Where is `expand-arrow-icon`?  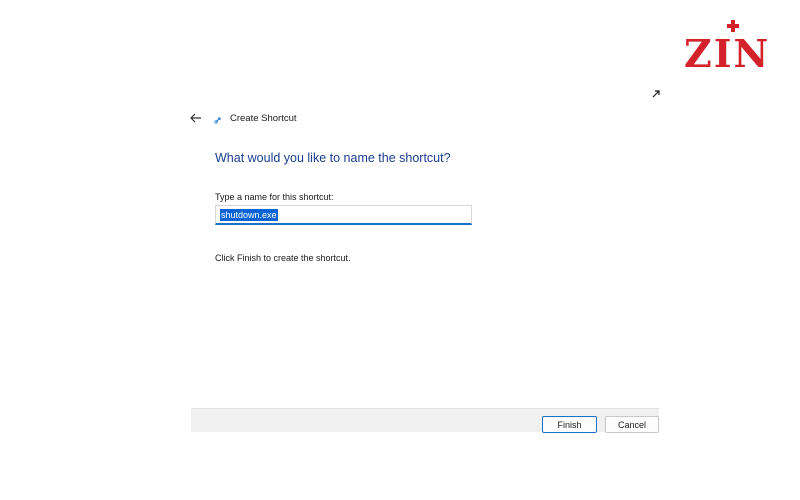 expand-arrow-icon is located at coordinates (656, 94).